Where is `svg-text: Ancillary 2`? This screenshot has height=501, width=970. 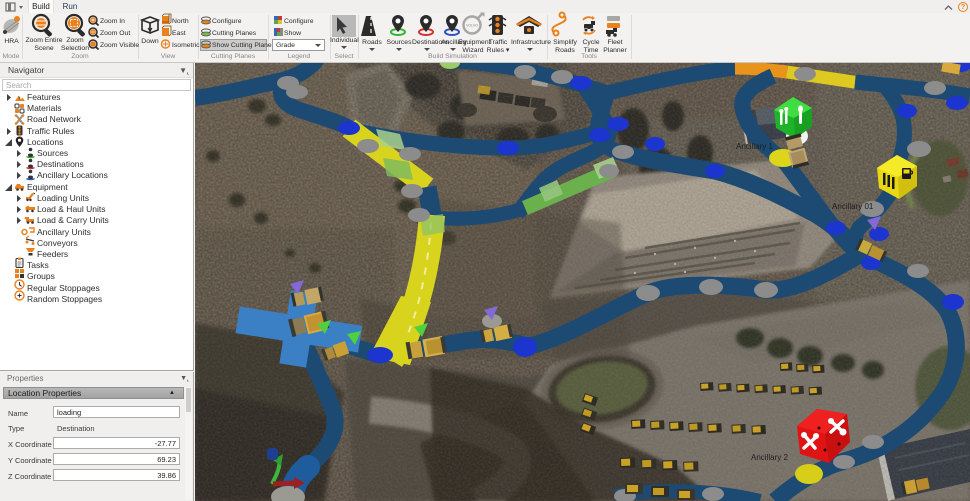
svg-text: Ancillary 2 is located at coordinates (769, 457).